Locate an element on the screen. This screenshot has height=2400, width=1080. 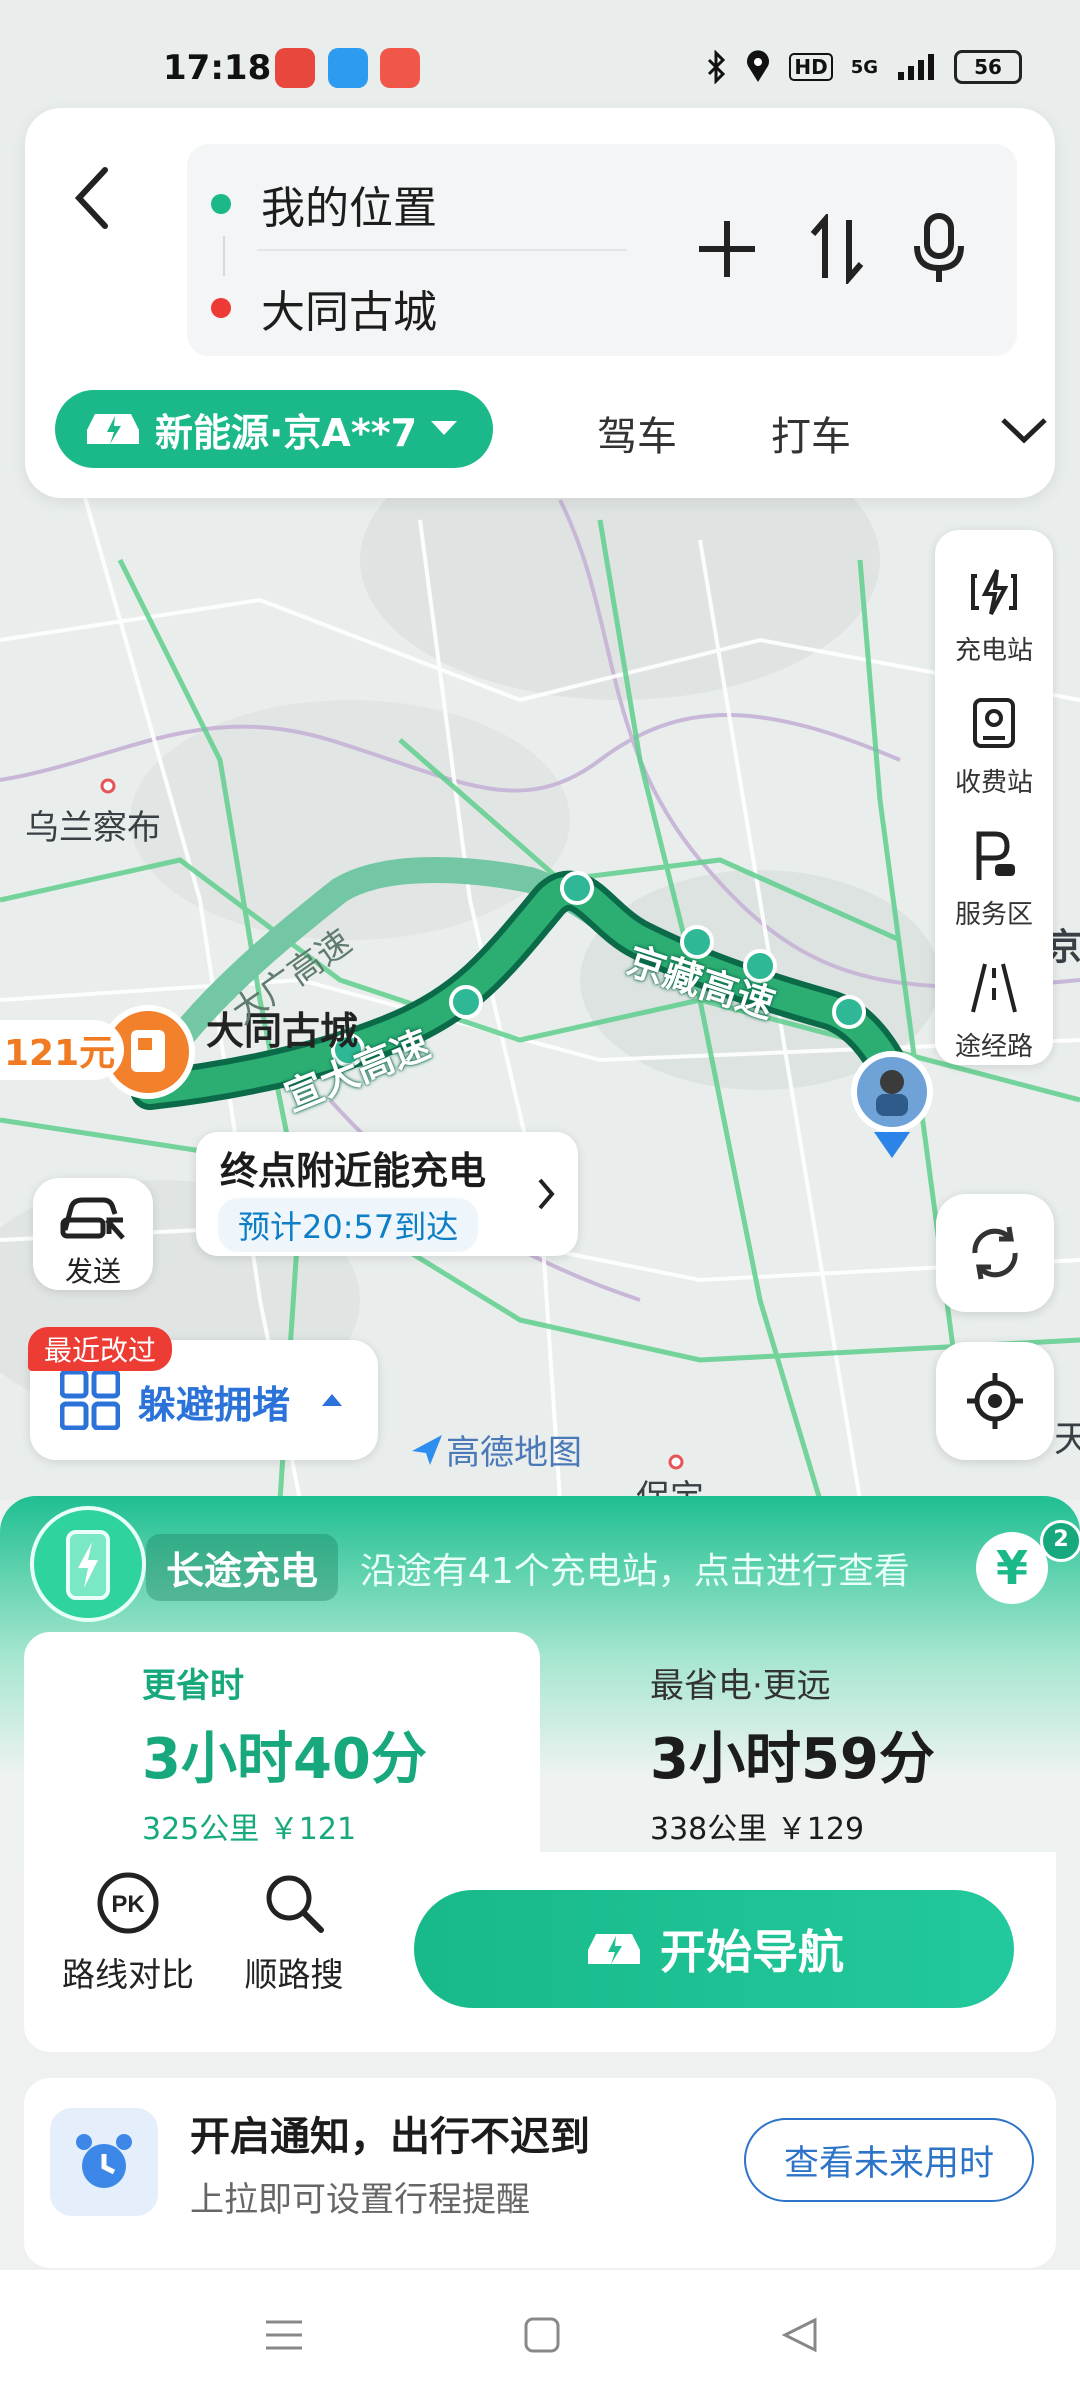
long-charge-banner: 长途充电 沿途有41个充电站，点击进行查看 ¥ 2 is located at coordinates (555, 1566).